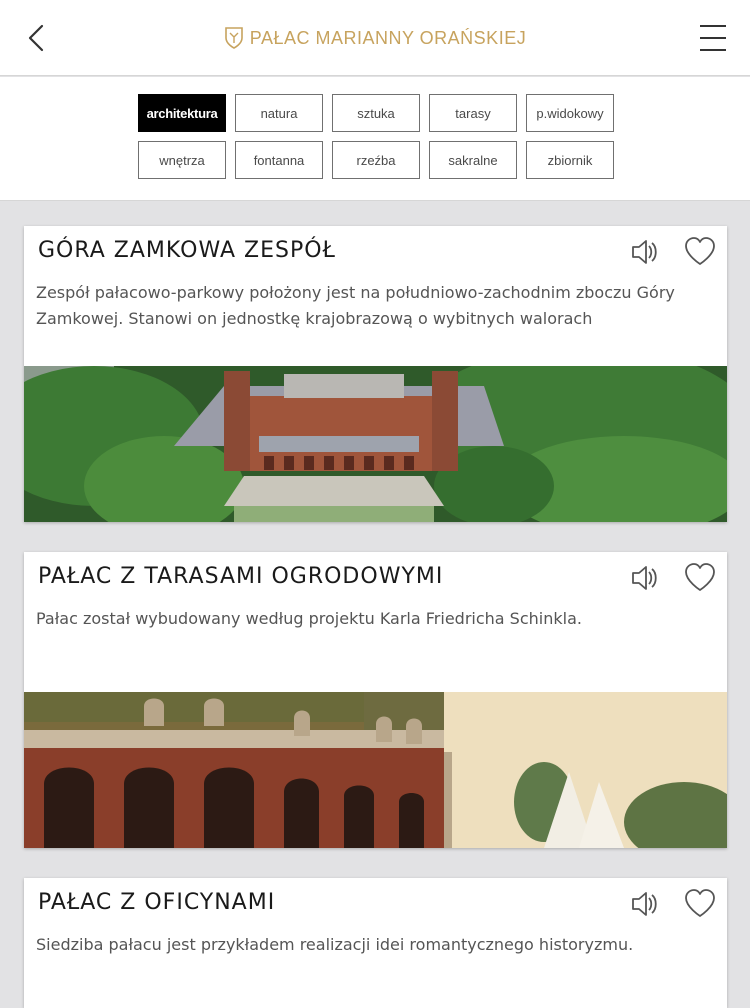  I want to click on hamburger-menu-icon, so click(713, 38).